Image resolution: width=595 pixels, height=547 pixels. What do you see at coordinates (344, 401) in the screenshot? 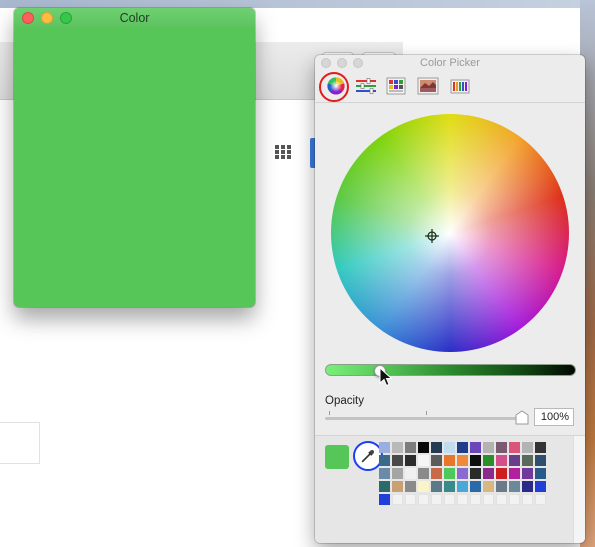
I see `opacity-label: Opacity` at bounding box center [344, 401].